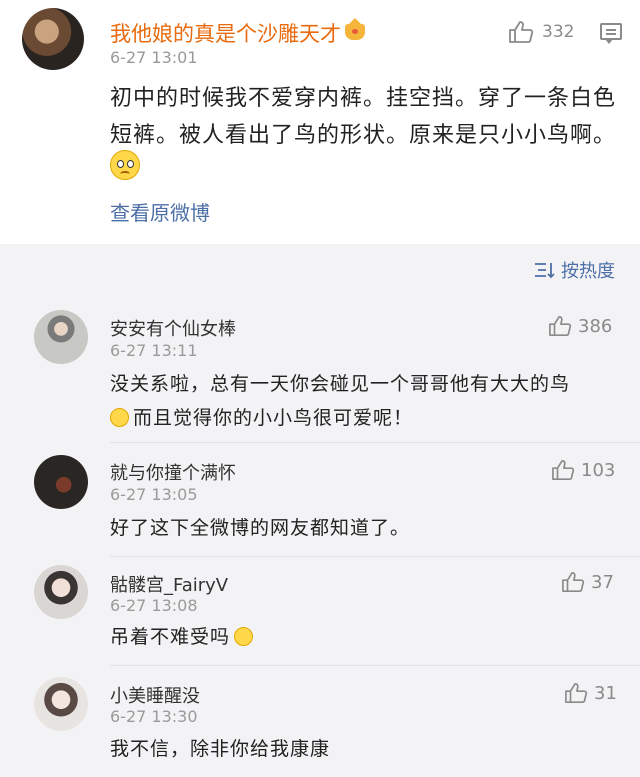 The image size is (640, 777). What do you see at coordinates (605, 693) in the screenshot?
I see `comment-like-count: 31` at bounding box center [605, 693].